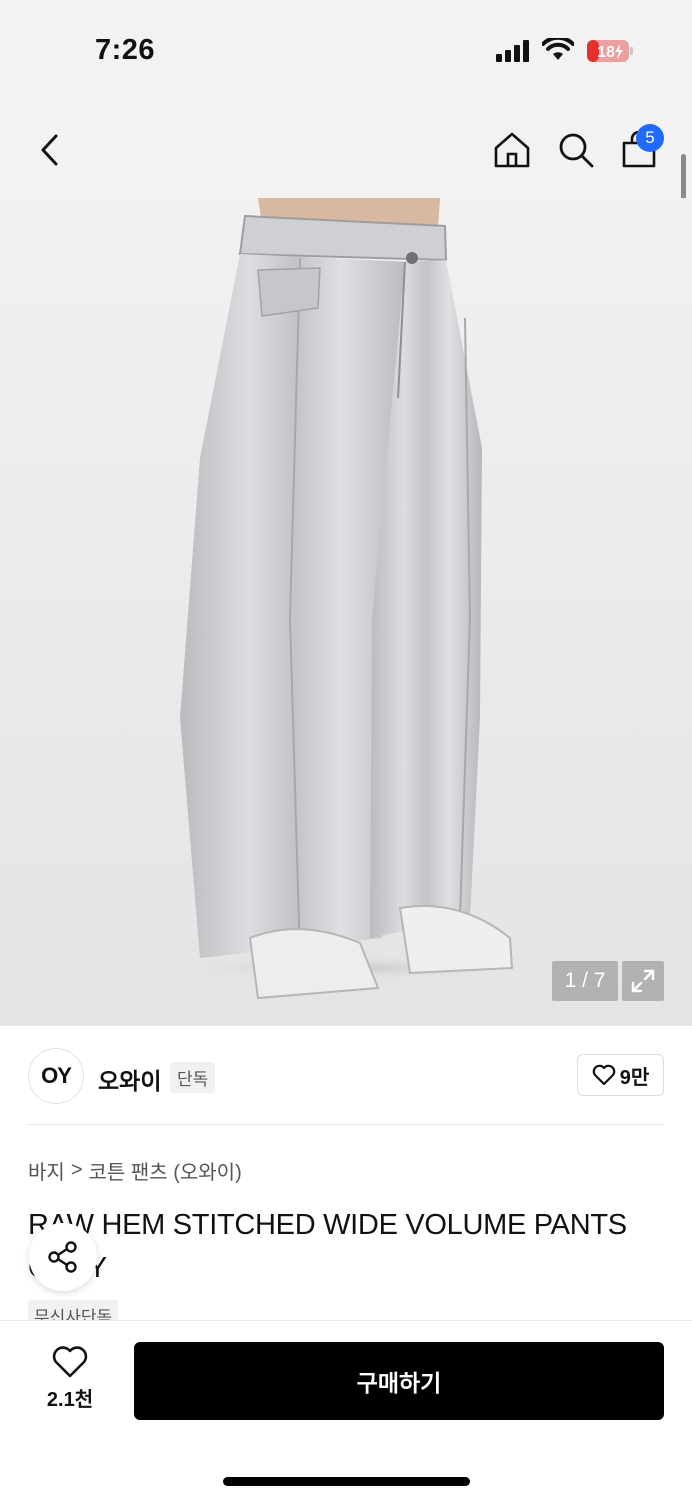  What do you see at coordinates (125, 50) in the screenshot?
I see `status-time: 7:26` at bounding box center [125, 50].